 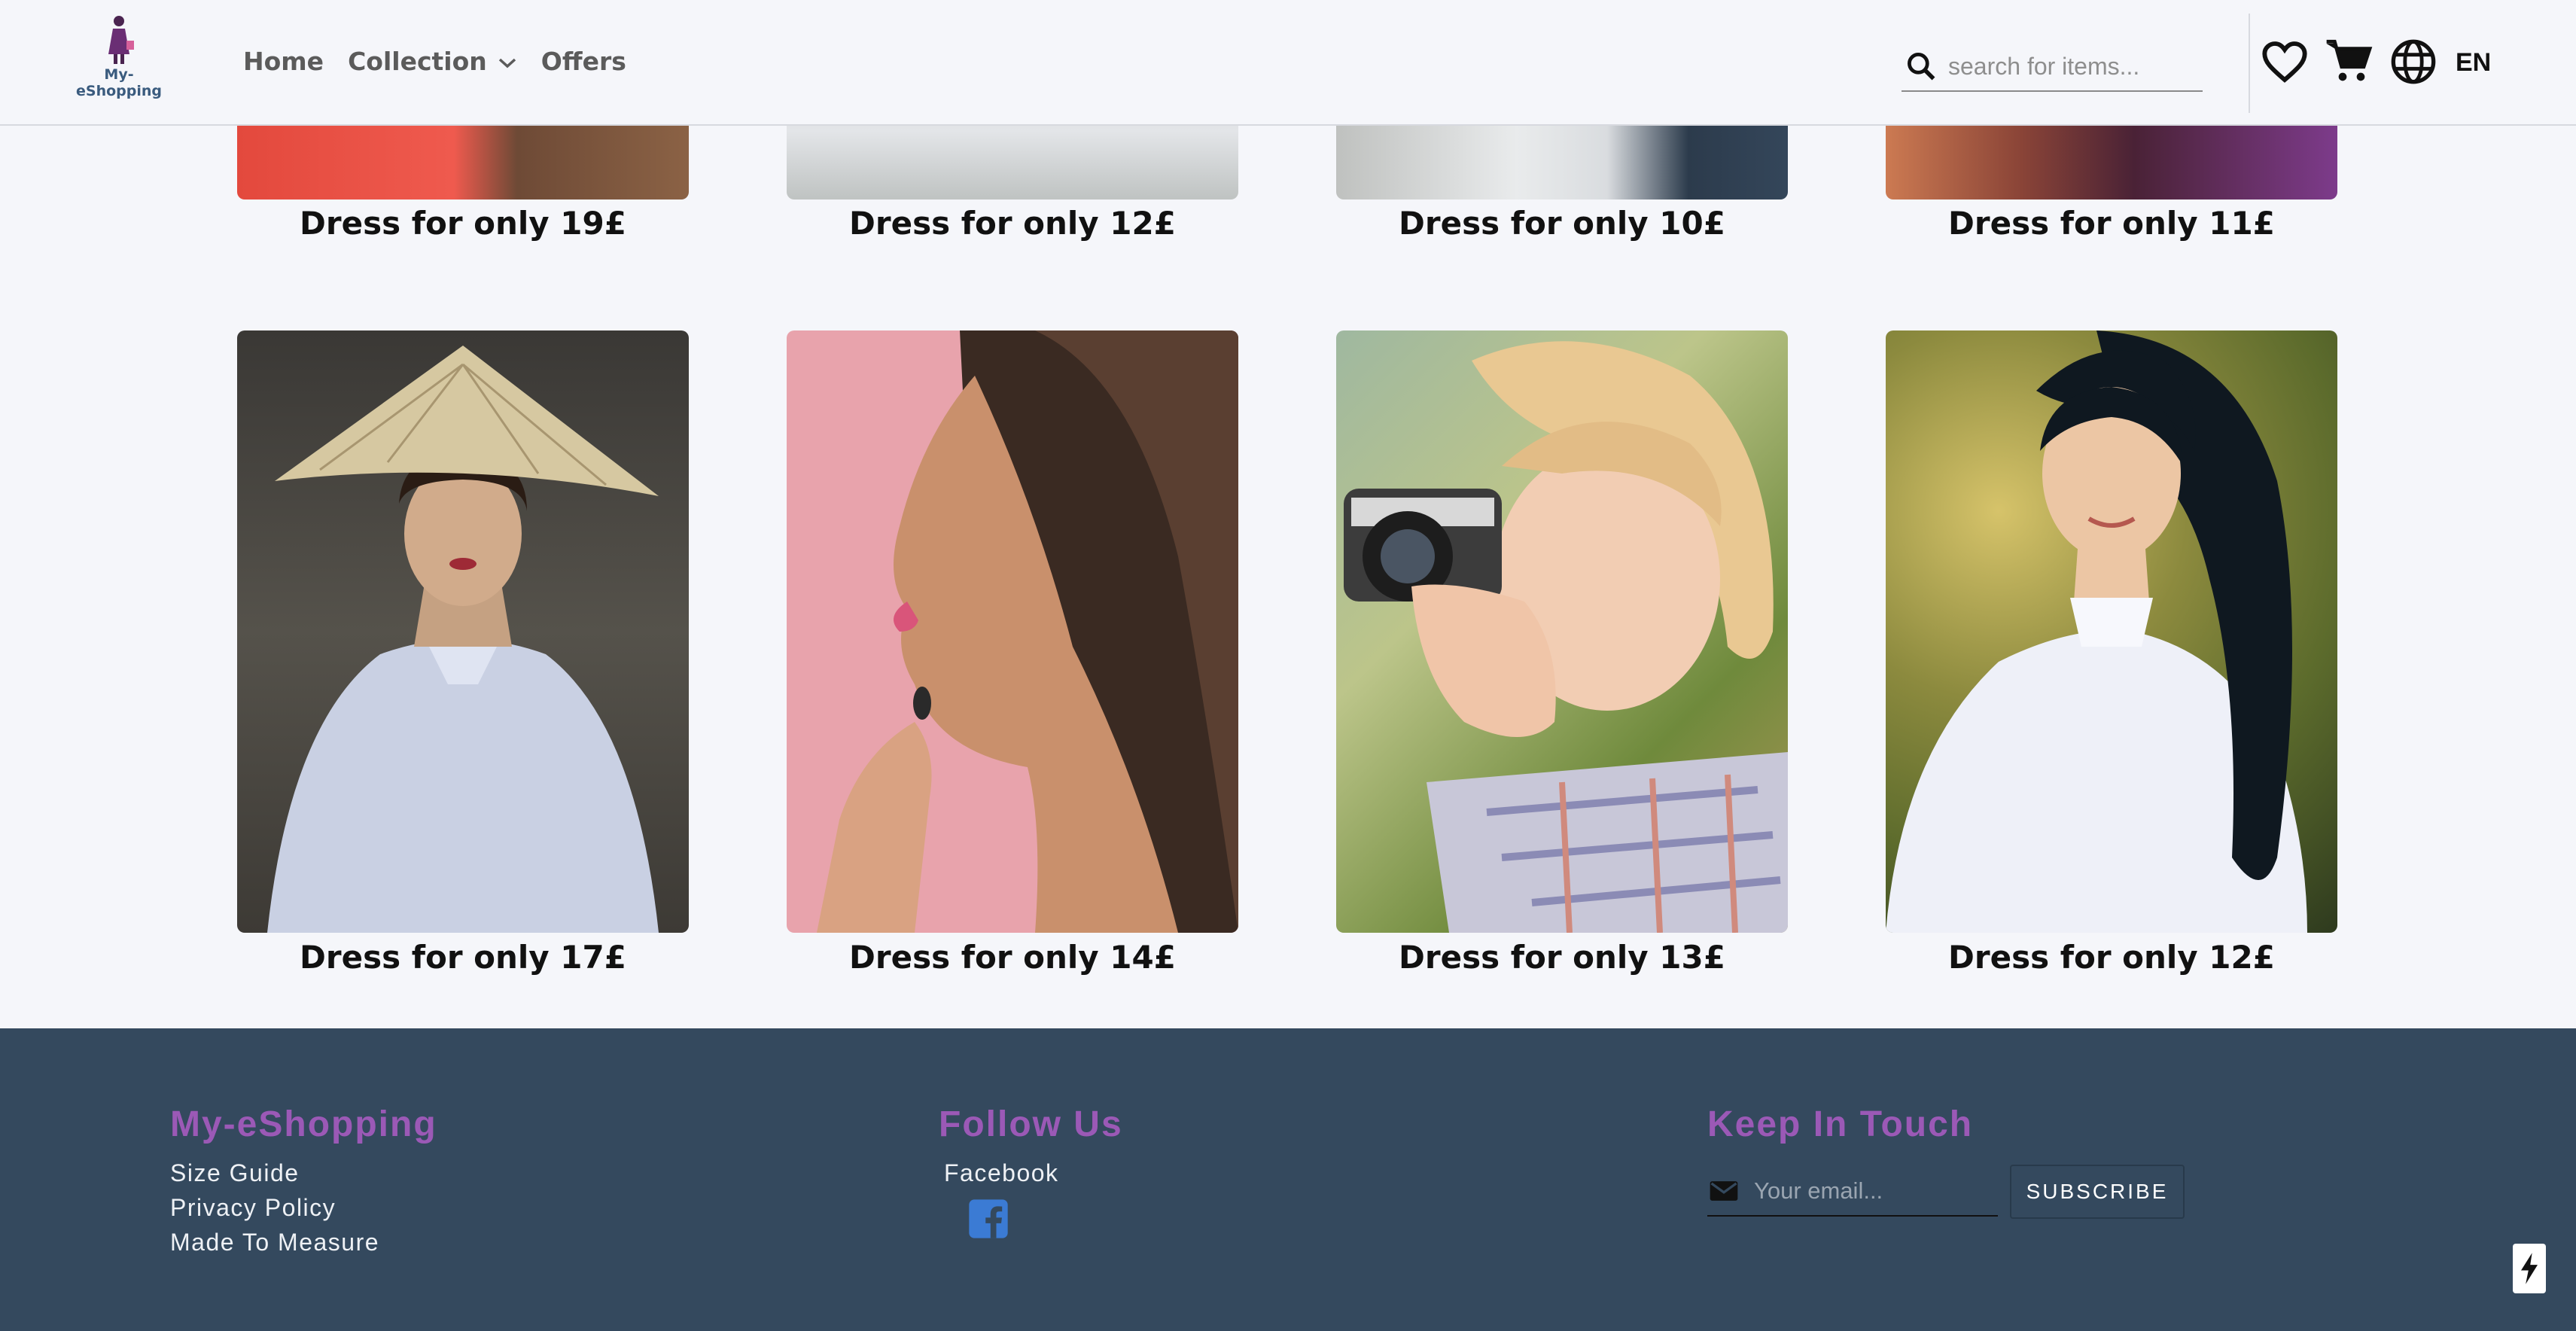 I want to click on footer-link-facebook: Facebook, so click(x=1033, y=1173).